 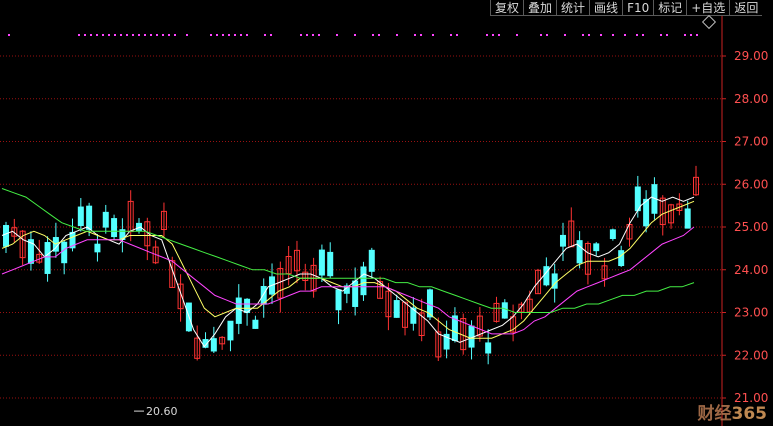 I want to click on price-tick-label: 24.00, so click(x=751, y=270).